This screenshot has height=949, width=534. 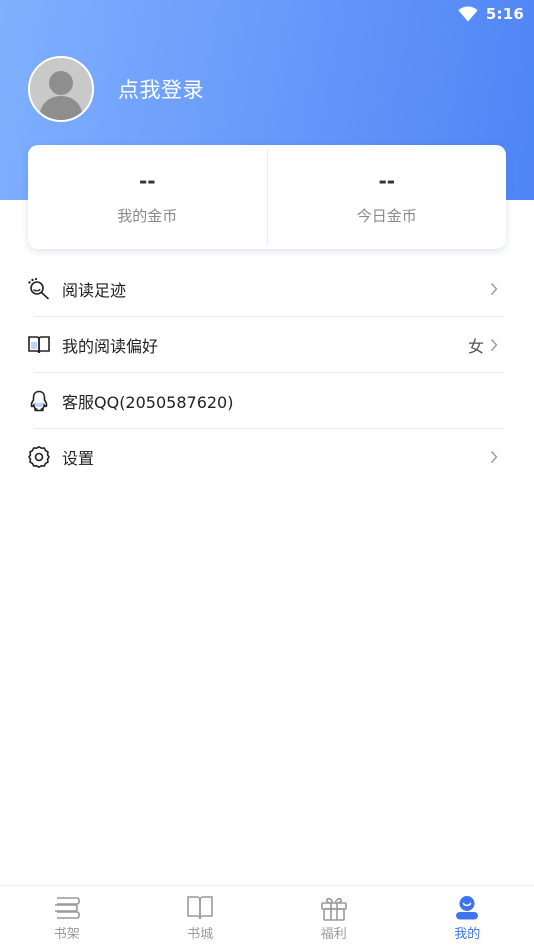 I want to click on my-coins: -- 我的金币, so click(x=147, y=197).